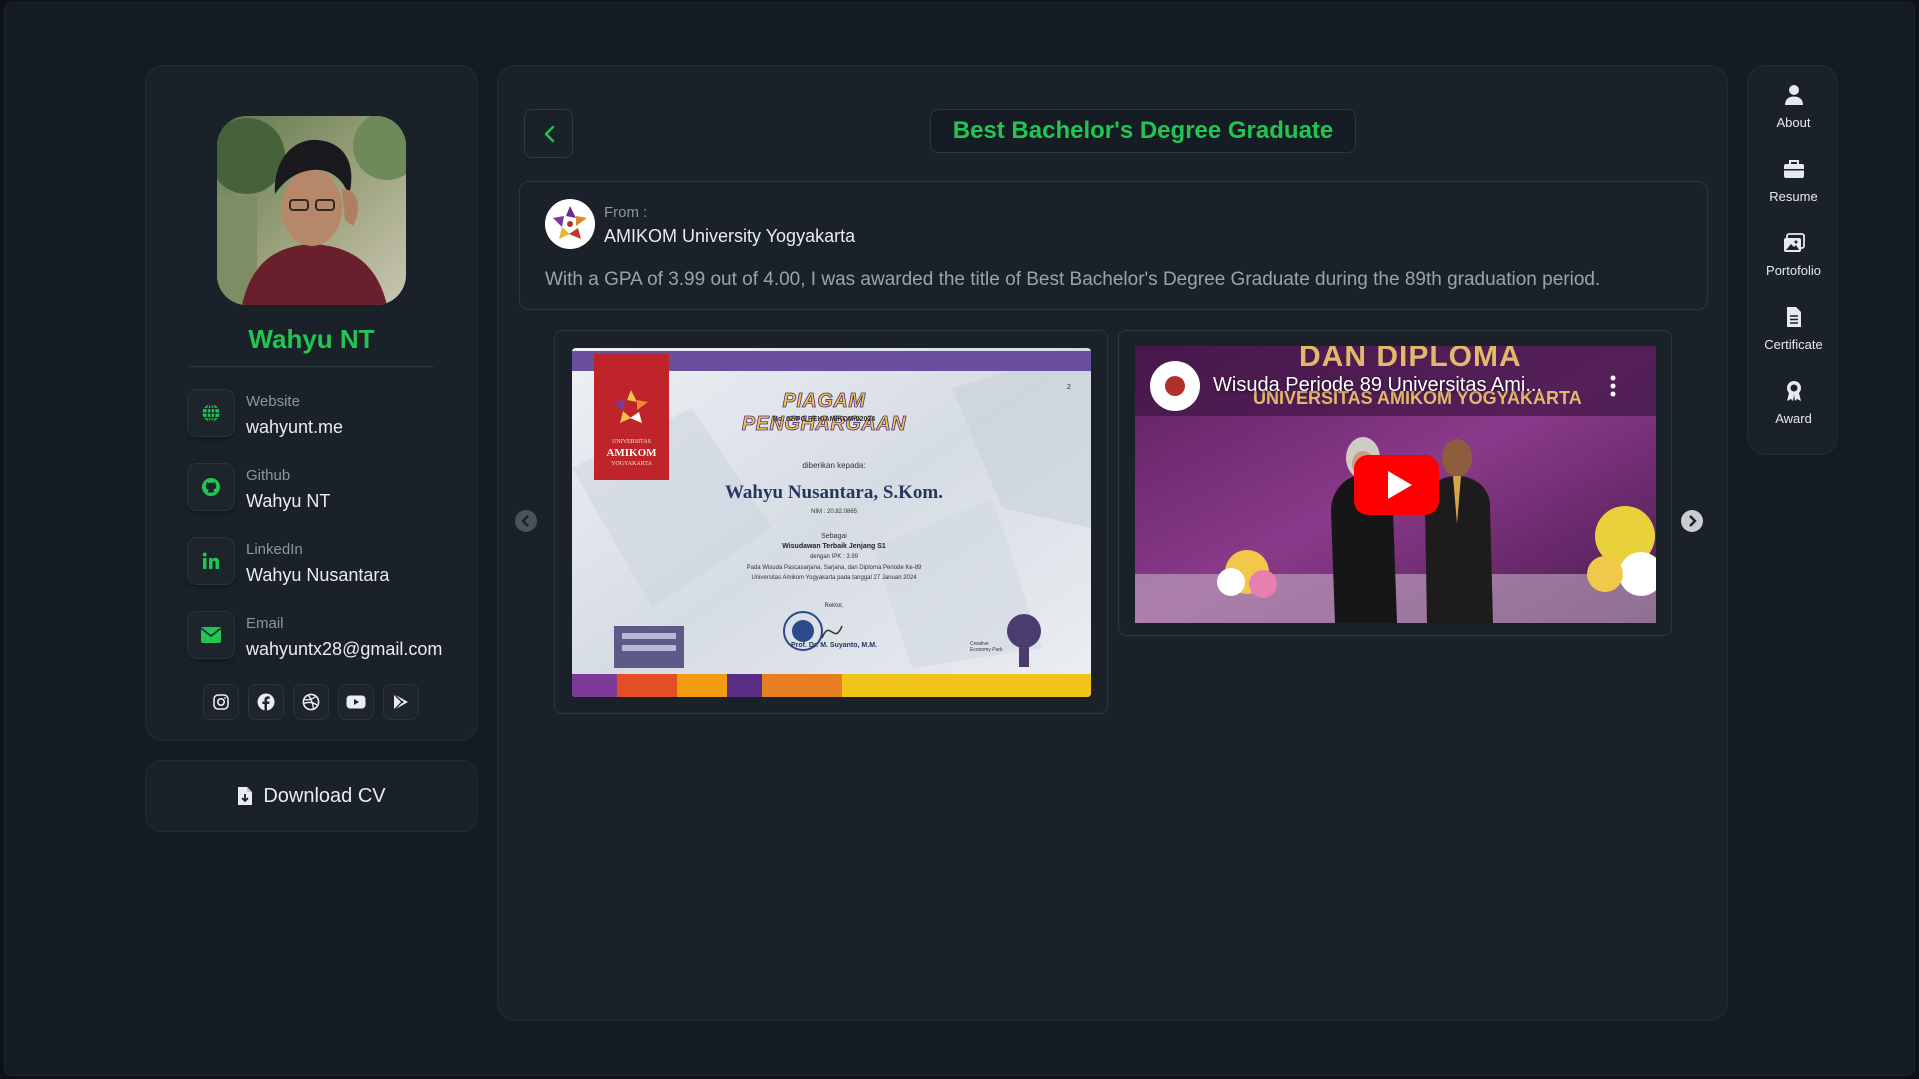 The image size is (1919, 1079). Describe the element at coordinates (631, 453) in the screenshot. I see `logo-text-amikom: AMIKOM` at that location.